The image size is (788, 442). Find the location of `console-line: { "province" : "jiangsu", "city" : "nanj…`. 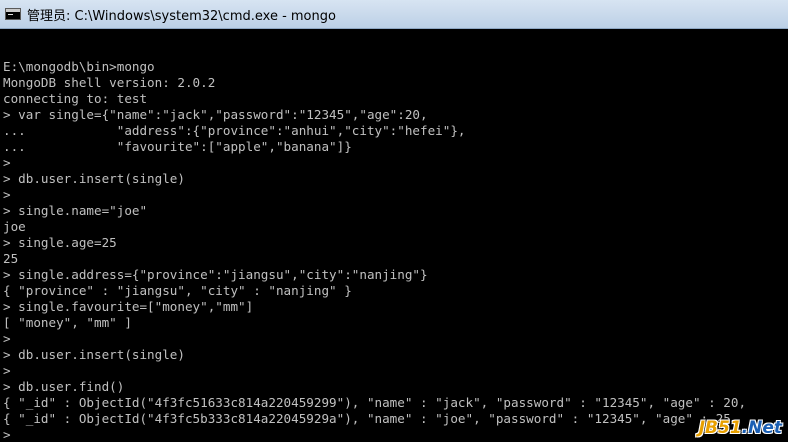

console-line: { "province" : "jiangsu", "city" : "nanj… is located at coordinates (177, 290).